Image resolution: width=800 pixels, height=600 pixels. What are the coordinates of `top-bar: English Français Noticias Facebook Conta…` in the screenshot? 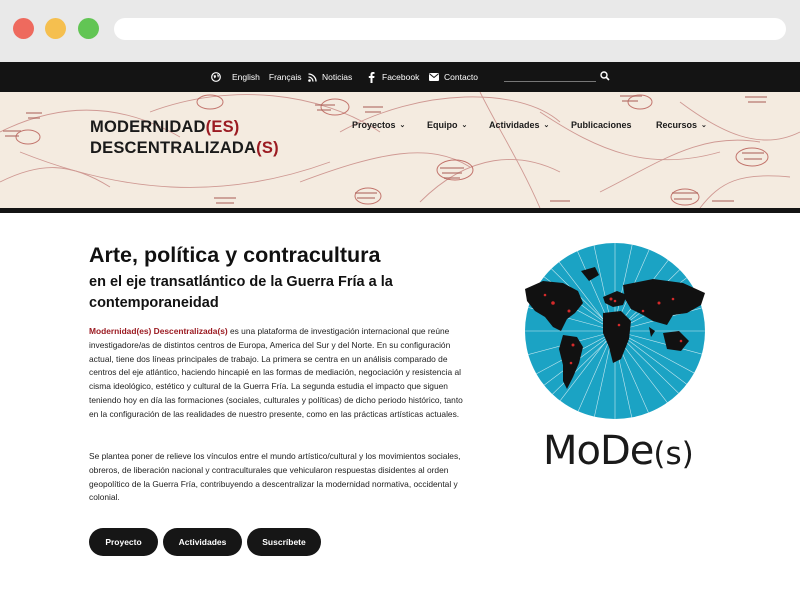 It's located at (400, 77).